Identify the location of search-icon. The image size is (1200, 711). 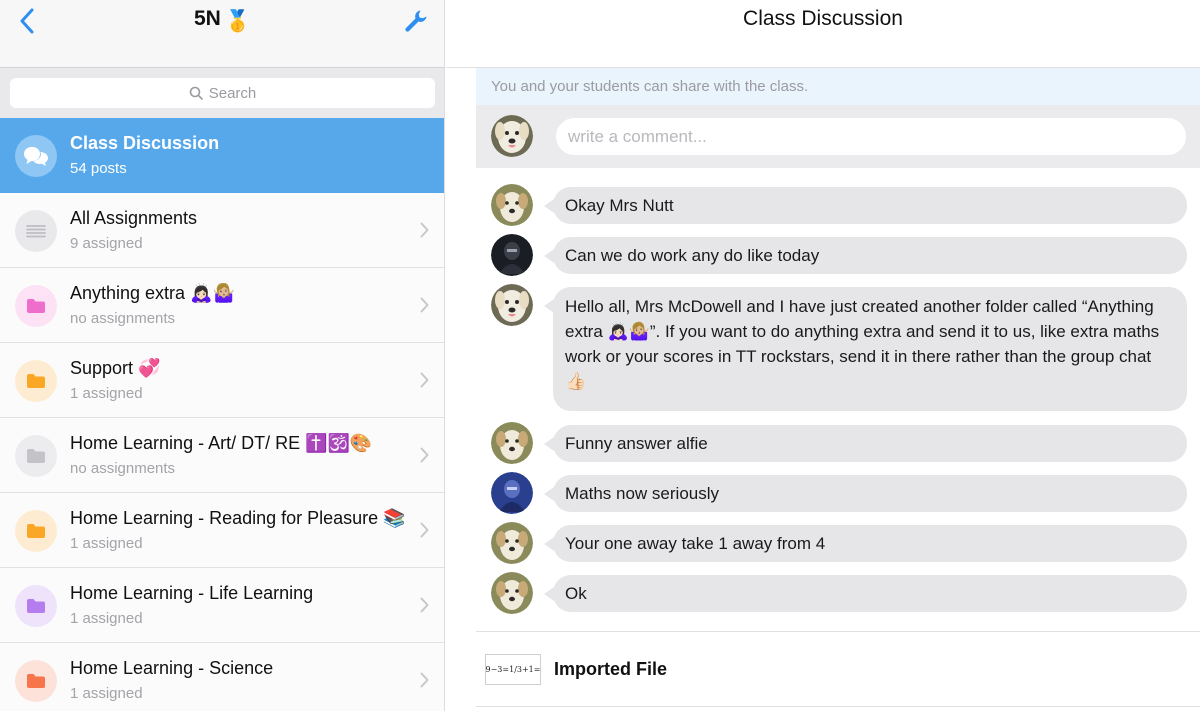
(196, 93).